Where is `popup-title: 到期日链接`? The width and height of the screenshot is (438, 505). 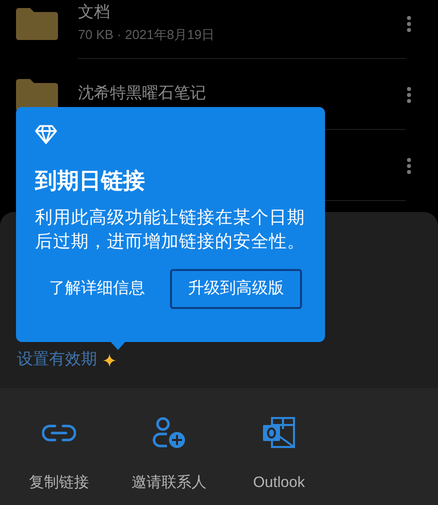 popup-title: 到期日链接 is located at coordinates (90, 181).